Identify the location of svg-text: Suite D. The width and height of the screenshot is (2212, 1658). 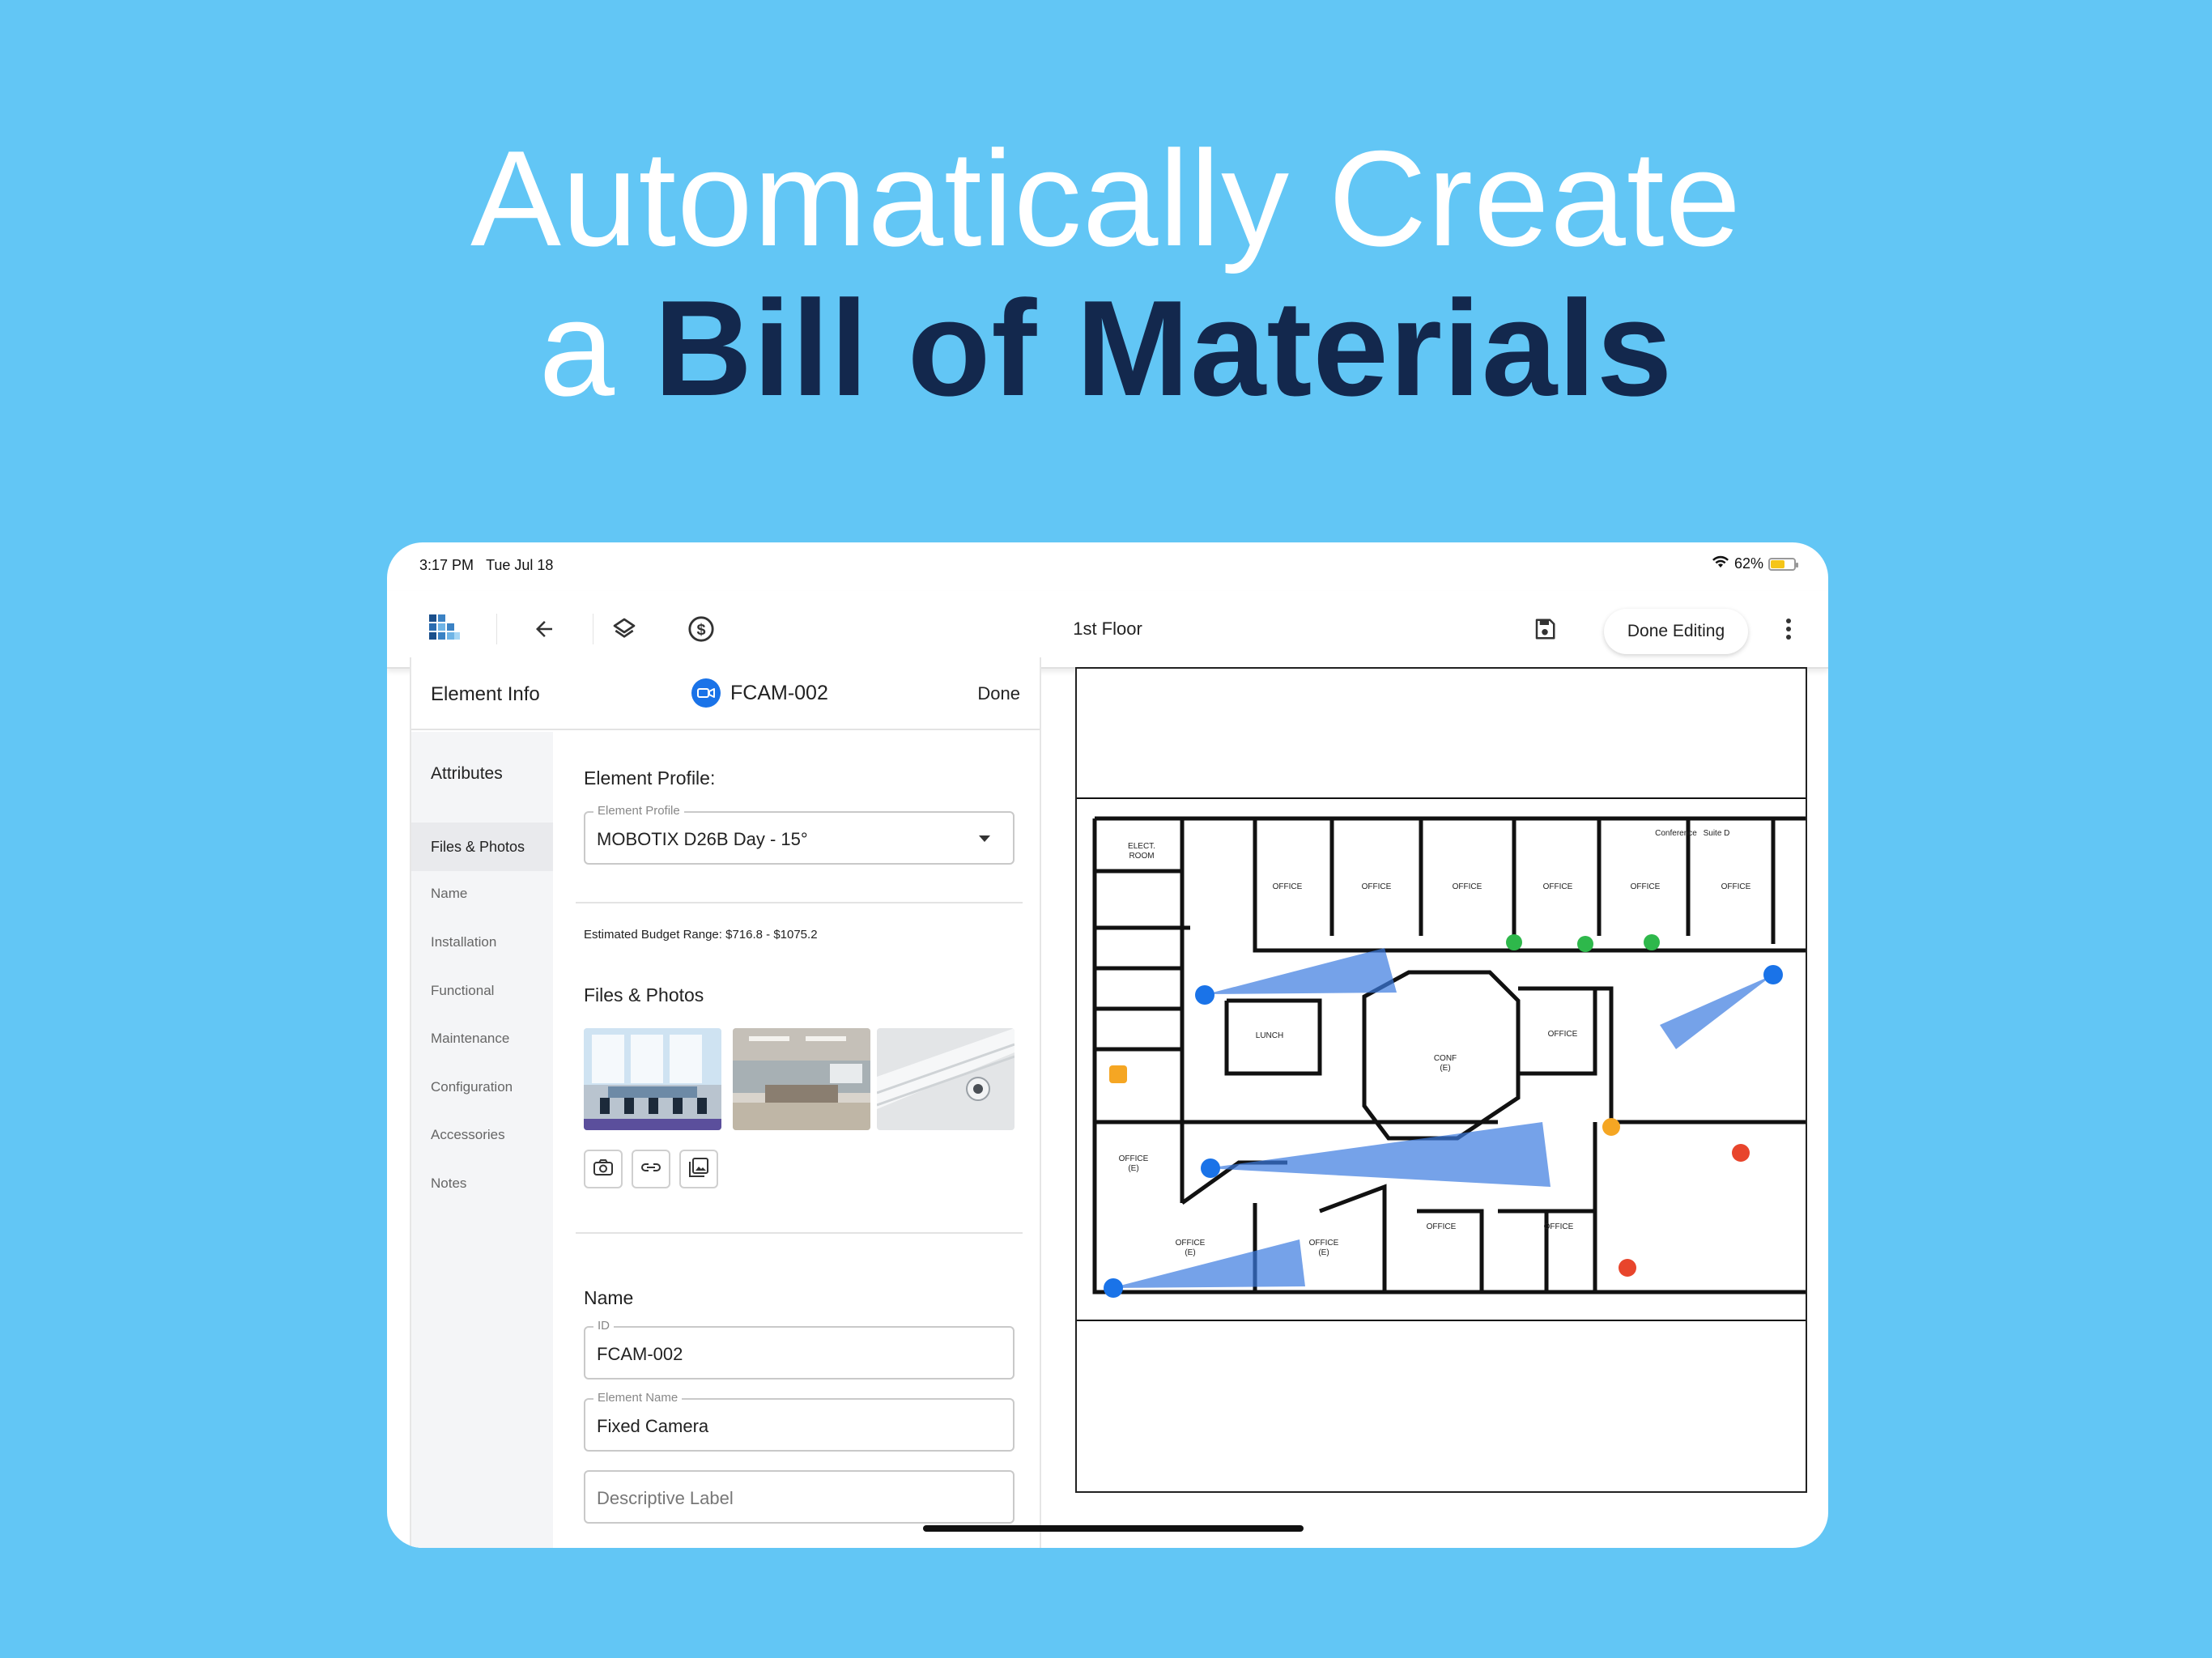
(1717, 833).